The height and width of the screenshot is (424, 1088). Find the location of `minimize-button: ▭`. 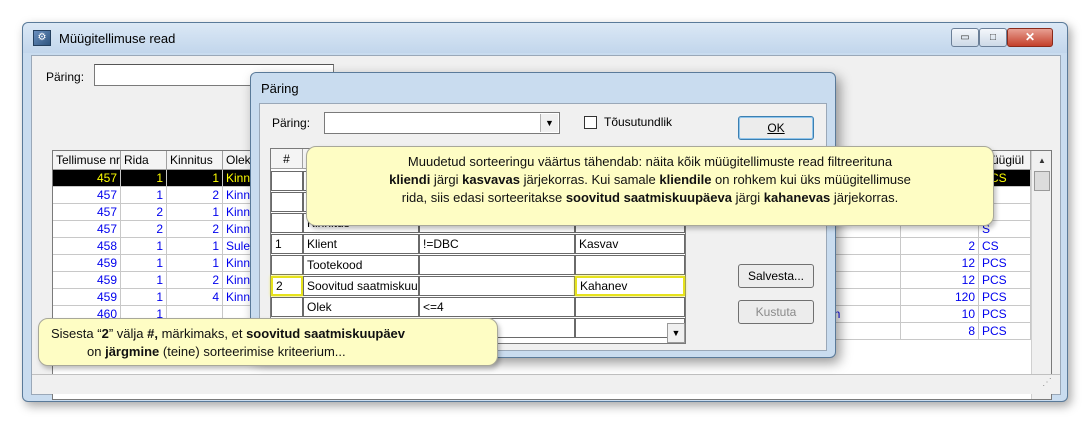

minimize-button: ▭ is located at coordinates (965, 37).